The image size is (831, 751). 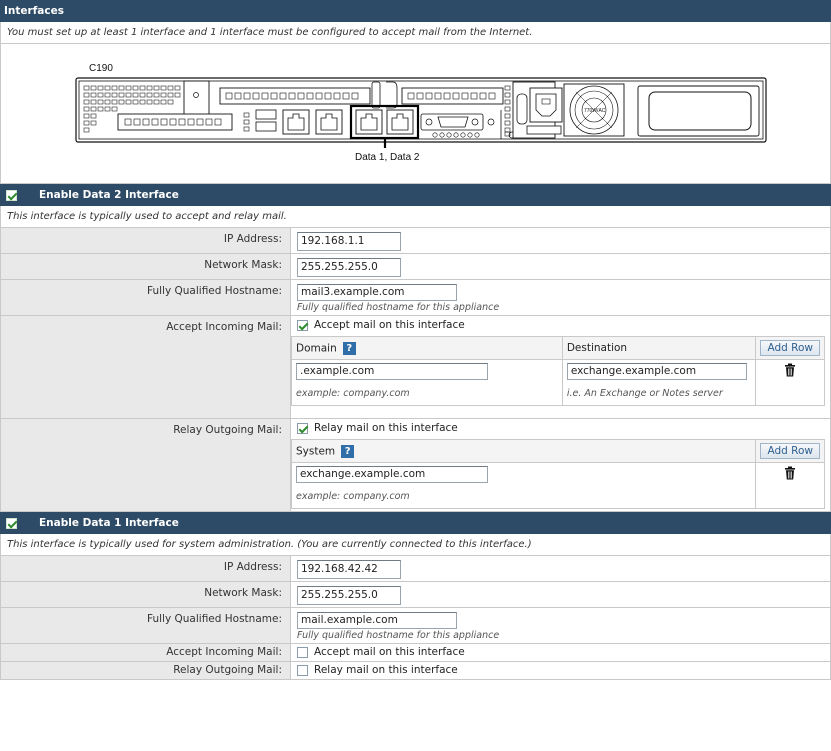 I want to click on psu-label: 770W/AC, so click(x=595, y=111).